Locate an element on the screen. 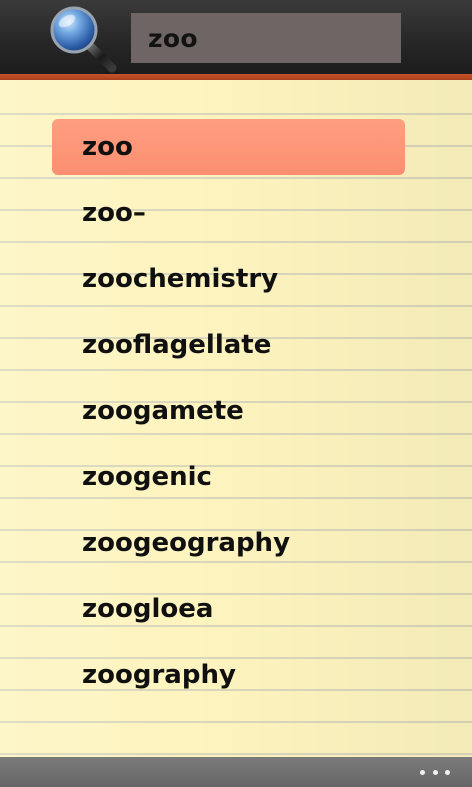 This screenshot has width=472, height=787. result-item: zoochemistry is located at coordinates (236, 283).